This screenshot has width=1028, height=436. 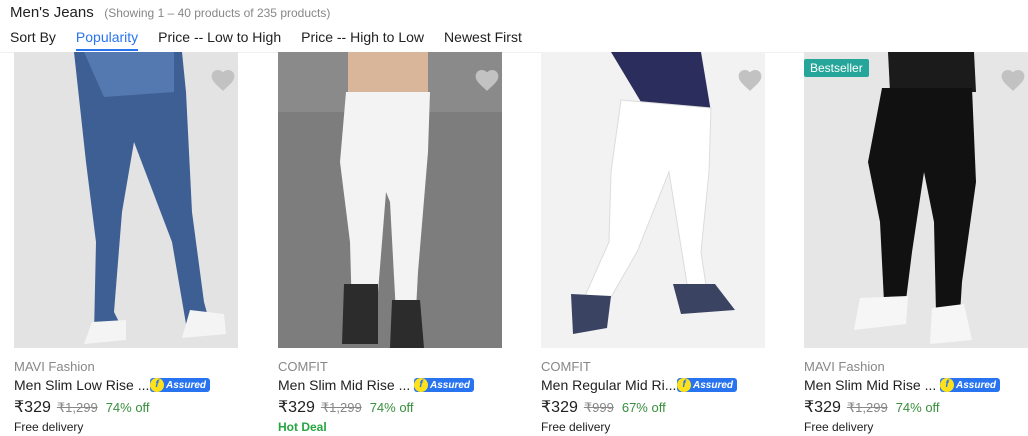 What do you see at coordinates (598, 407) in the screenshot?
I see `original-price: ₹999` at bounding box center [598, 407].